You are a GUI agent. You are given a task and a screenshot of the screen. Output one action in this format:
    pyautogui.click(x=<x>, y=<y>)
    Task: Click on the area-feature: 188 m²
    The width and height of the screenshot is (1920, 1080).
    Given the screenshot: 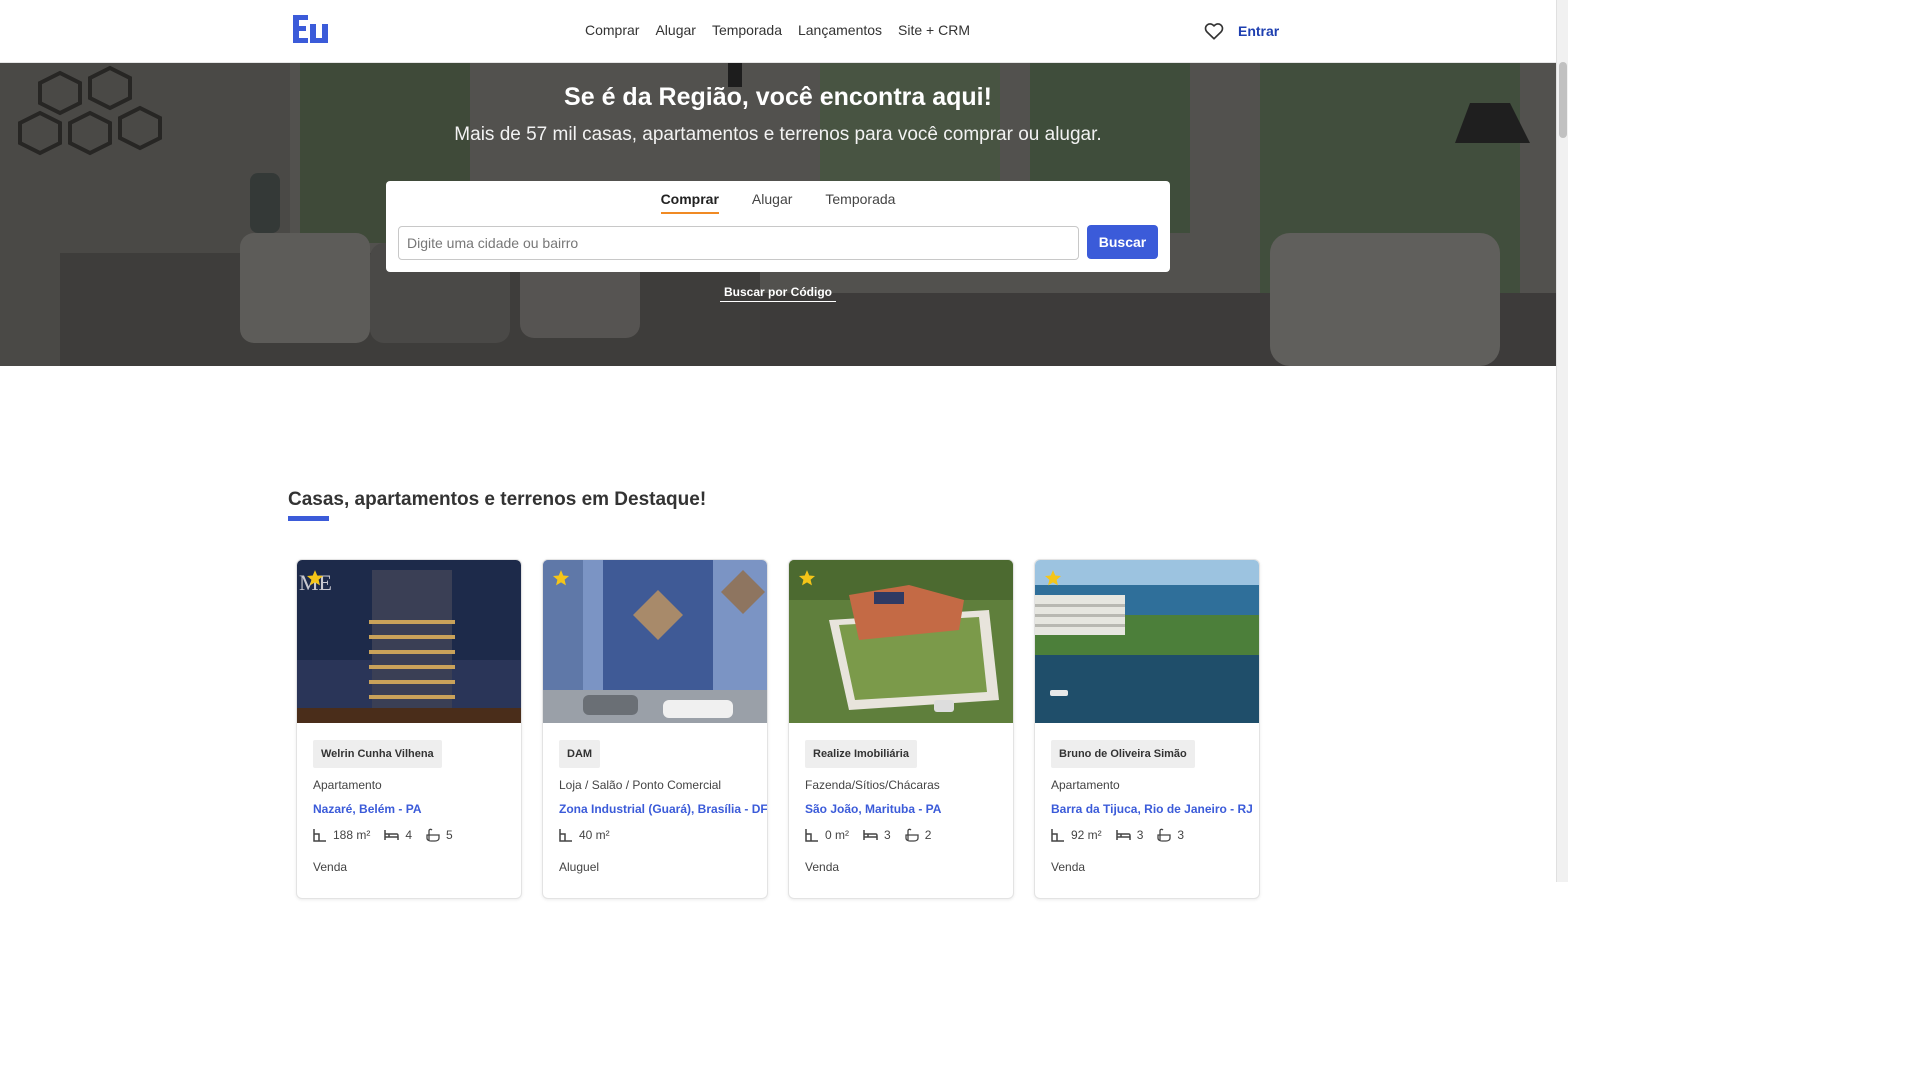 What is the action you would take?
    pyautogui.click(x=341, y=835)
    